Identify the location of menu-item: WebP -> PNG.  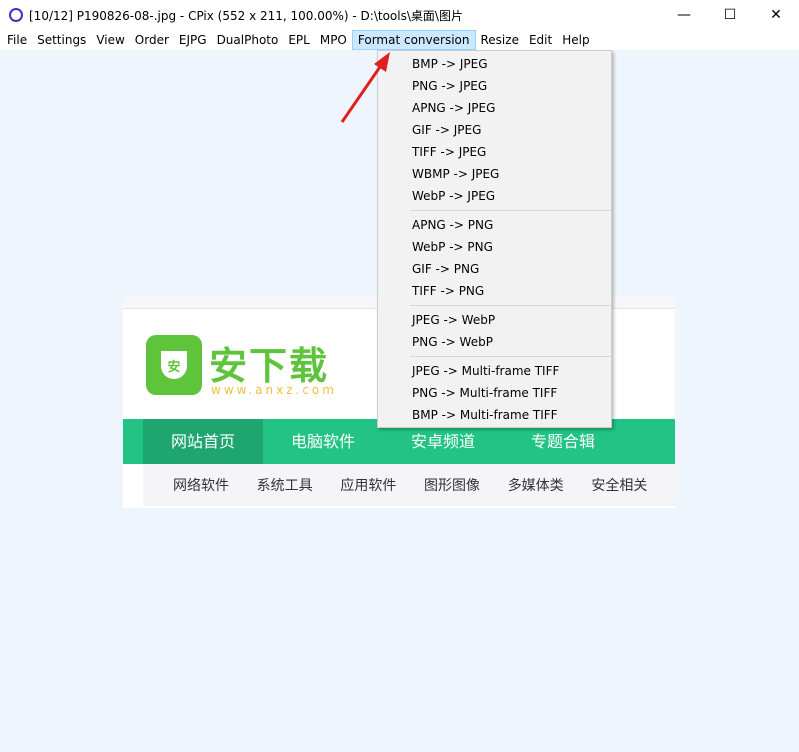
(494, 247).